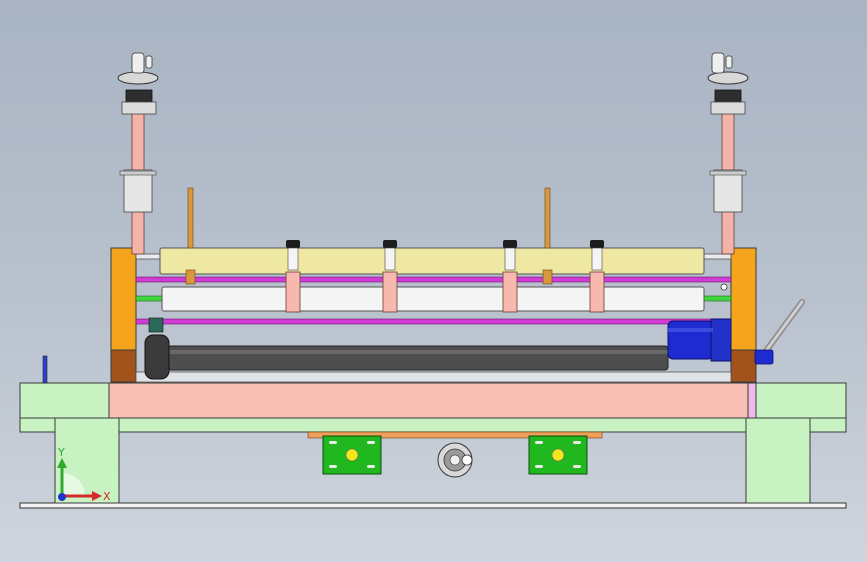 The height and width of the screenshot is (562, 867). I want to click on left-lift-screw, so click(138, 172).